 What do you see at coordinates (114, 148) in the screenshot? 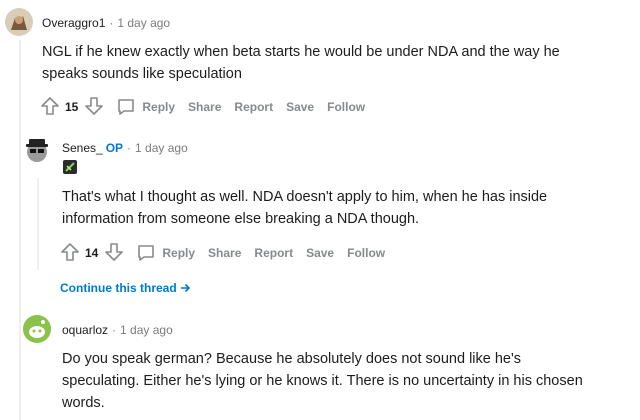
I see `op-badge: OP` at bounding box center [114, 148].